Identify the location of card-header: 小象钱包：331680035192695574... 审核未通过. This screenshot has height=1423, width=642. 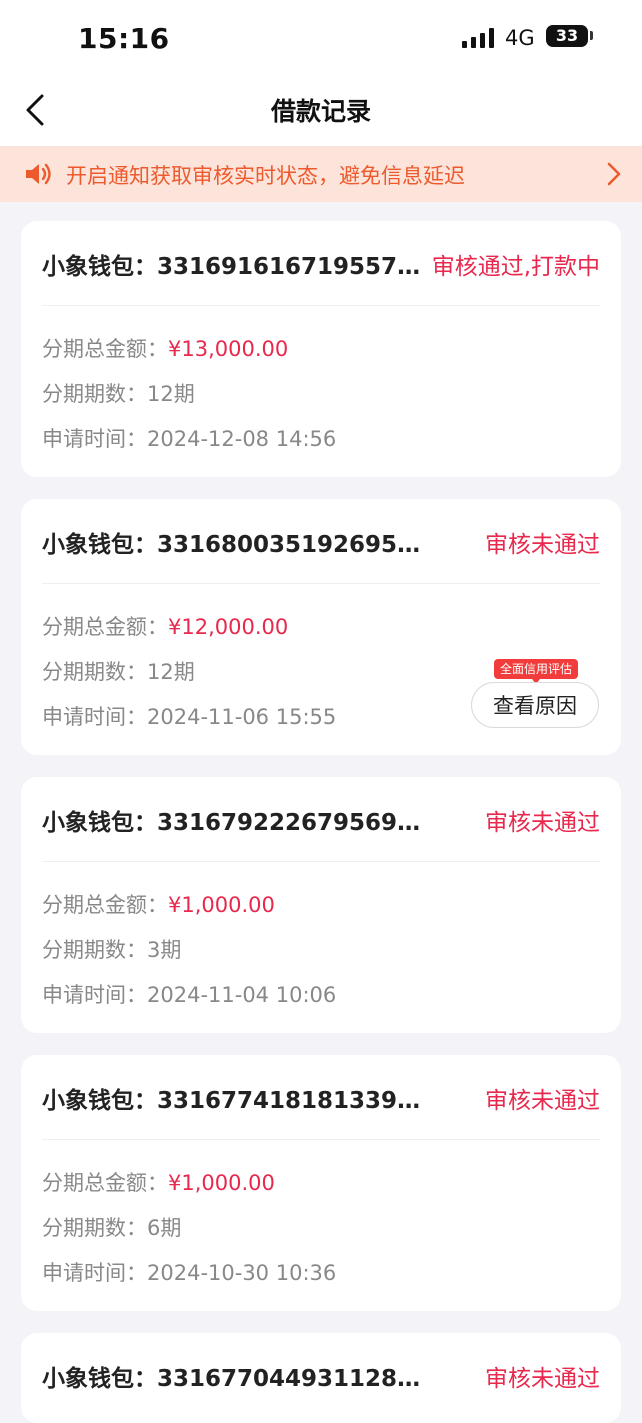
(321, 541).